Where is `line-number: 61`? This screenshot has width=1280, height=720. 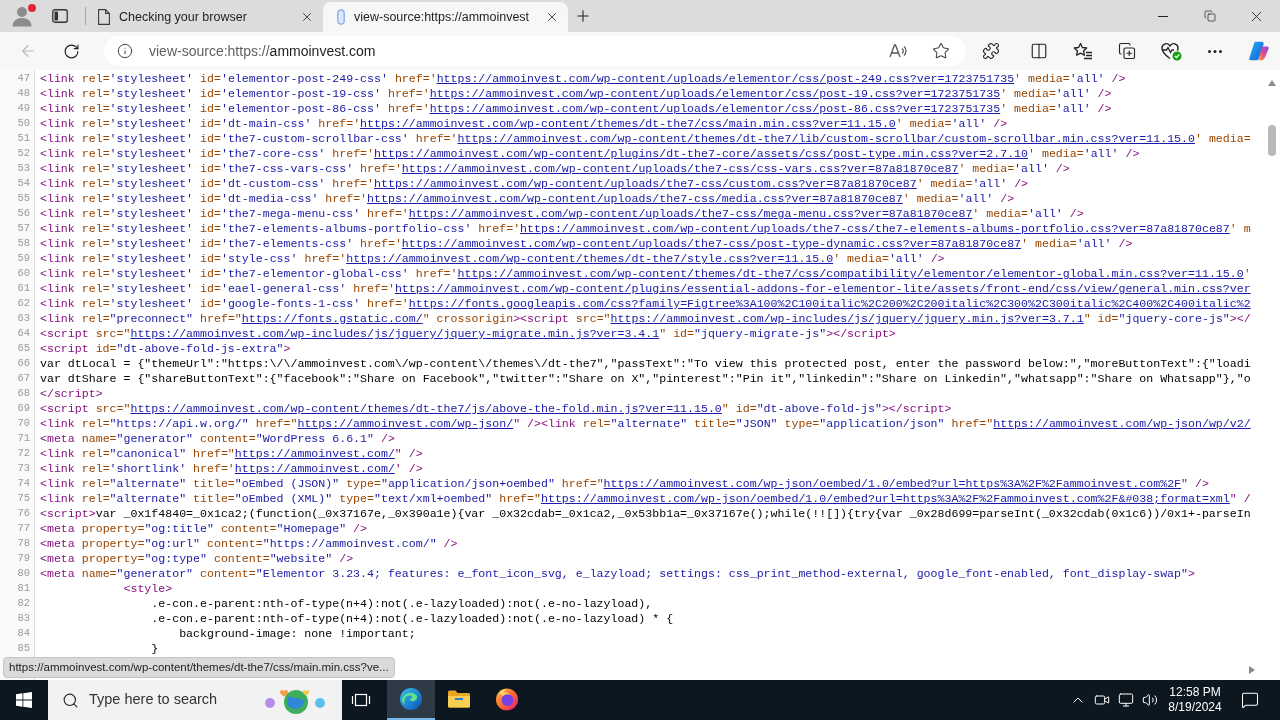 line-number: 61 is located at coordinates (23, 288).